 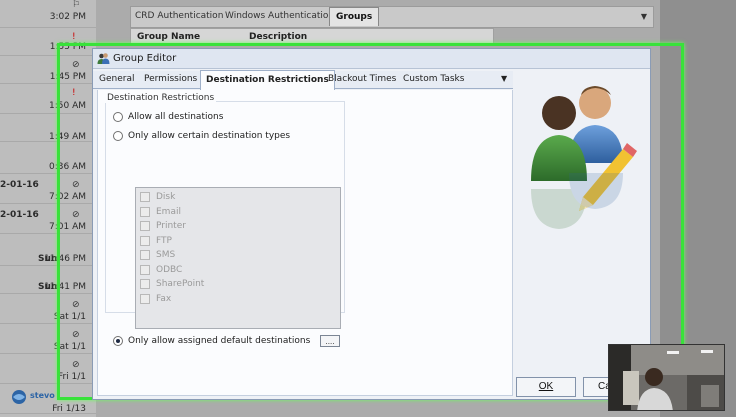 I want to click on checkbox-printer: Printer, so click(x=163, y=226).